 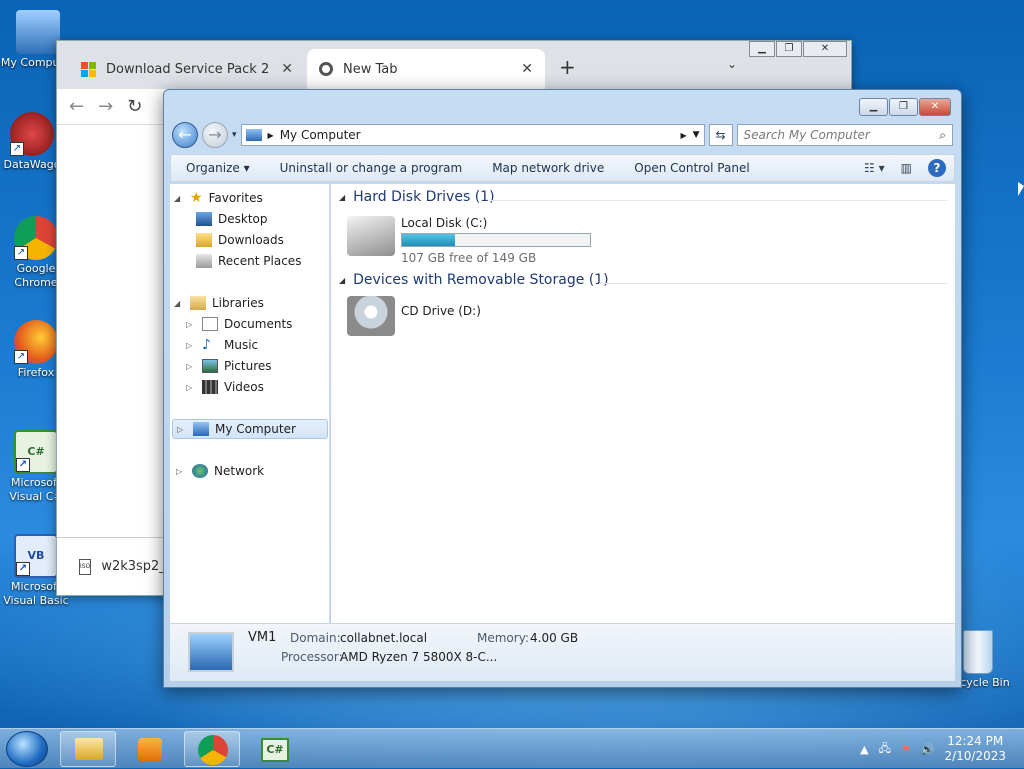 What do you see at coordinates (36, 342) in the screenshot?
I see `firefox-icon: ↗` at bounding box center [36, 342].